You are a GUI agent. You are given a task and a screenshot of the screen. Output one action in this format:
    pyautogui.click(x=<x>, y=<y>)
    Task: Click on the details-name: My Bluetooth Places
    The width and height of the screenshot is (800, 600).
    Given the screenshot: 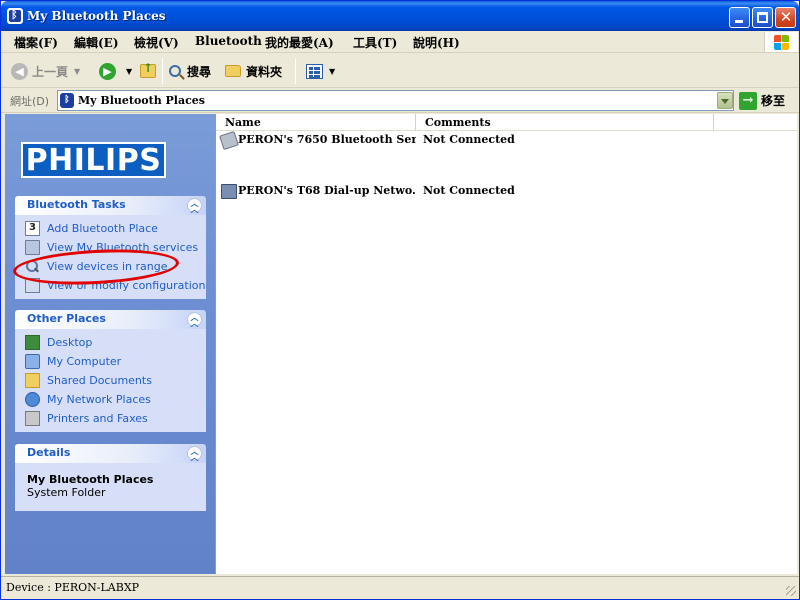 What is the action you would take?
    pyautogui.click(x=90, y=479)
    